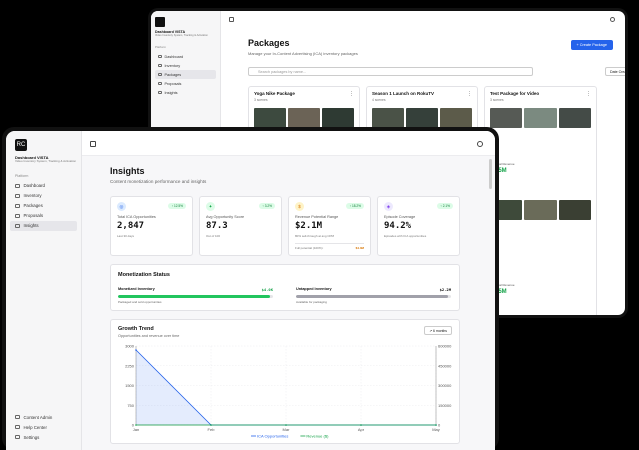 The image size is (639, 450). What do you see at coordinates (177, 206) in the screenshot?
I see `trend-badge: ↑ 12.5%` at bounding box center [177, 206].